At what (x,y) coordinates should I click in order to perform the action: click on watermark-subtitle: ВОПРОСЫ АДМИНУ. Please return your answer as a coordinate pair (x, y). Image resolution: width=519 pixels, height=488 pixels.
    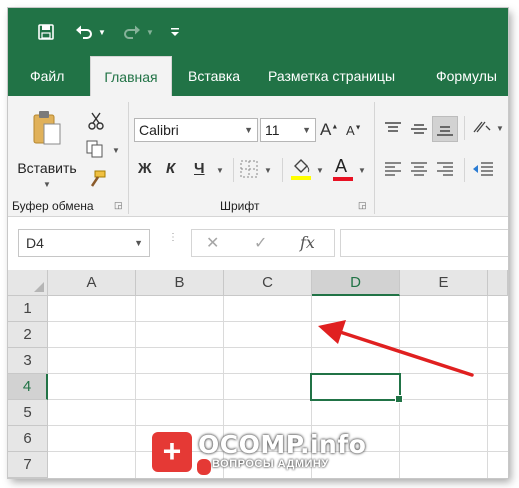
    Looking at the image, I should click on (270, 464).